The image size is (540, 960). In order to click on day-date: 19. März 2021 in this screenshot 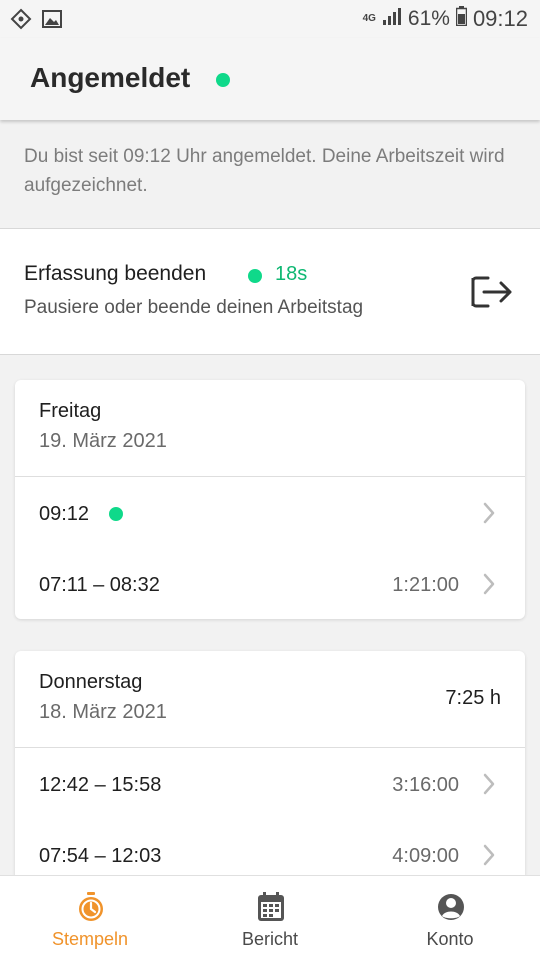, I will do `click(103, 441)`.